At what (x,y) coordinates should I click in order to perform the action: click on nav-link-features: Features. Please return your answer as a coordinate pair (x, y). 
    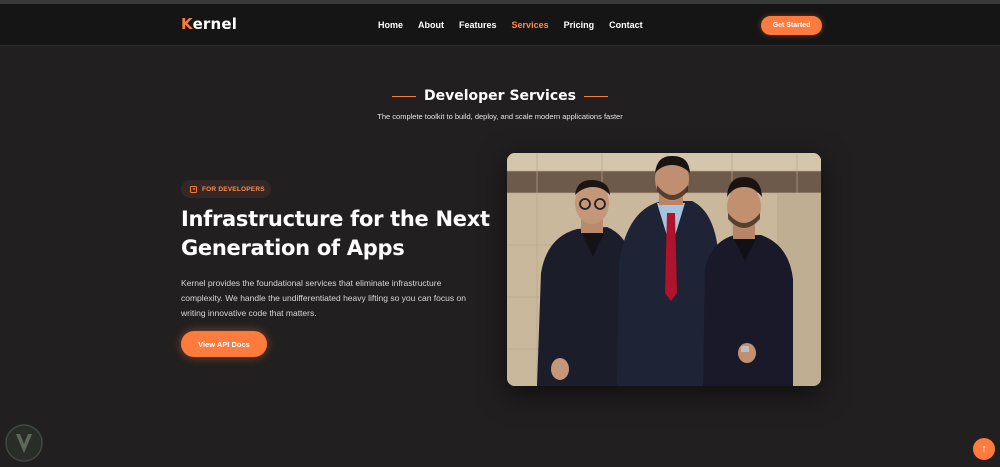
    Looking at the image, I should click on (478, 25).